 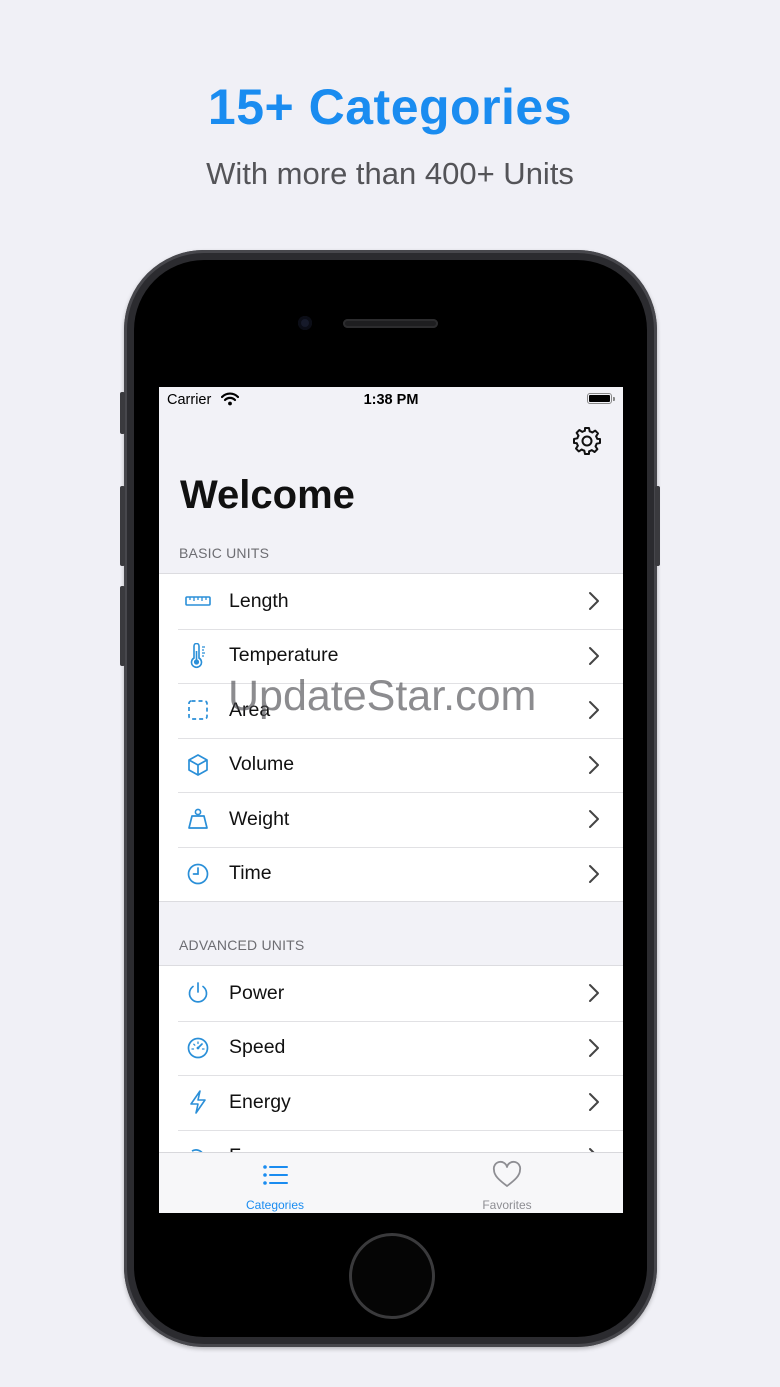 I want to click on tab-bar: Categories Favorites, so click(x=391, y=1182).